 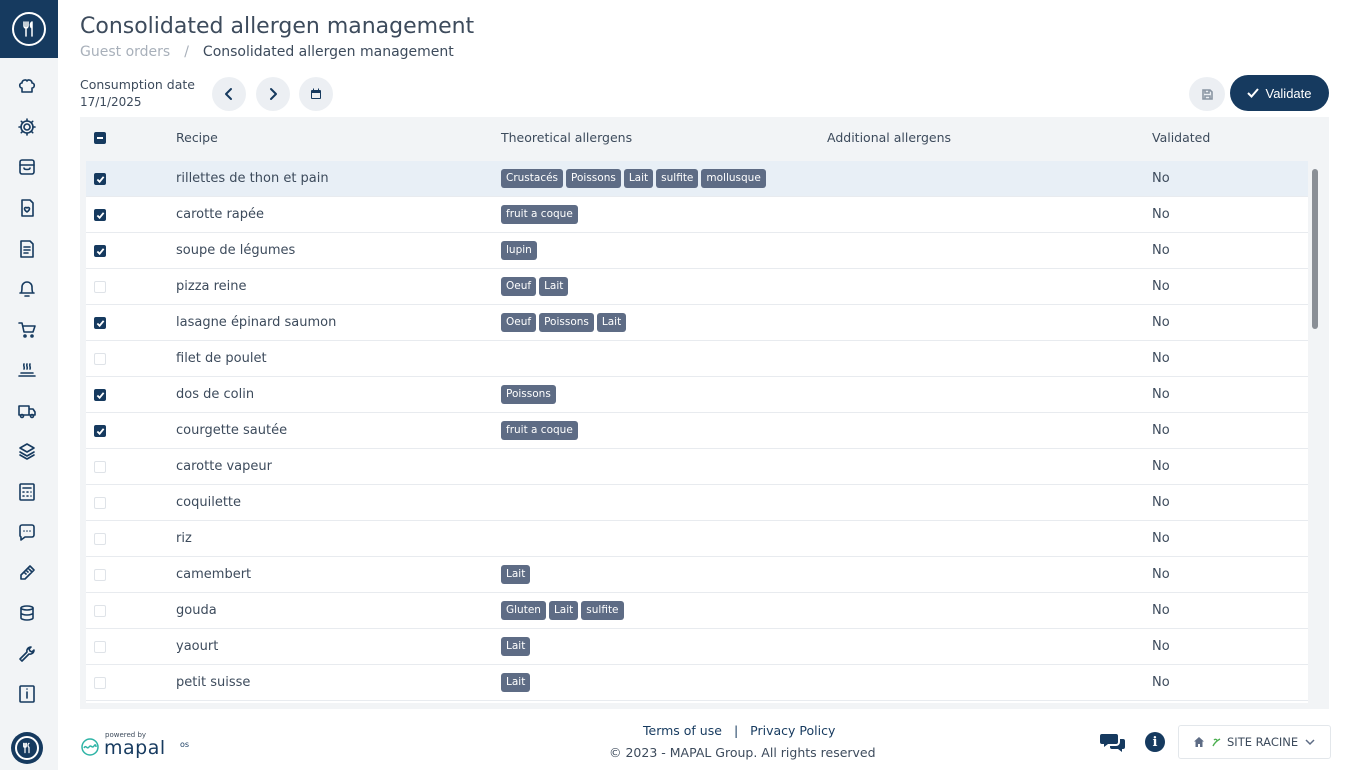 I want to click on recipe-name: riz, so click(x=184, y=538).